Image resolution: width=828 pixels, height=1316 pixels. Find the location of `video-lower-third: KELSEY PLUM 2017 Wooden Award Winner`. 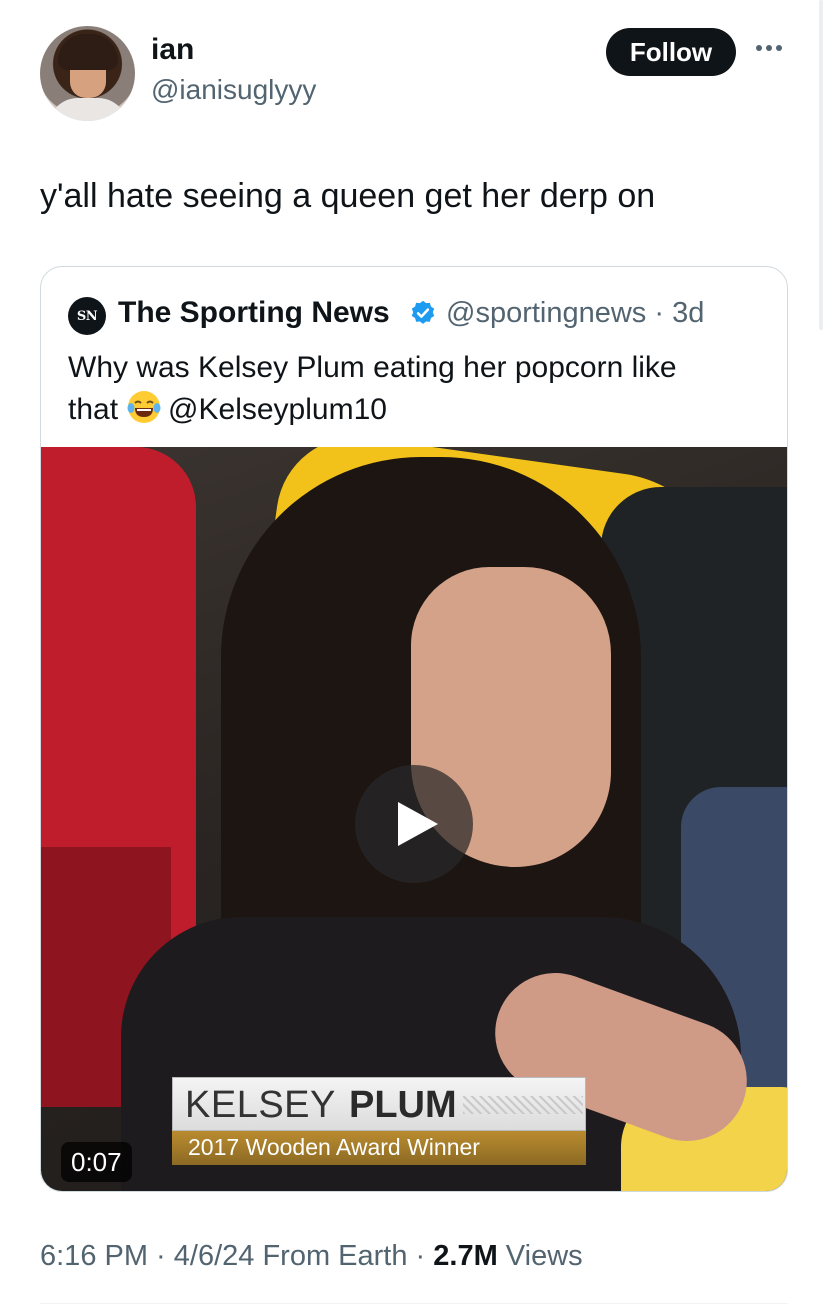

video-lower-third: KELSEY PLUM 2017 Wooden Award Winner is located at coordinates (379, 1121).